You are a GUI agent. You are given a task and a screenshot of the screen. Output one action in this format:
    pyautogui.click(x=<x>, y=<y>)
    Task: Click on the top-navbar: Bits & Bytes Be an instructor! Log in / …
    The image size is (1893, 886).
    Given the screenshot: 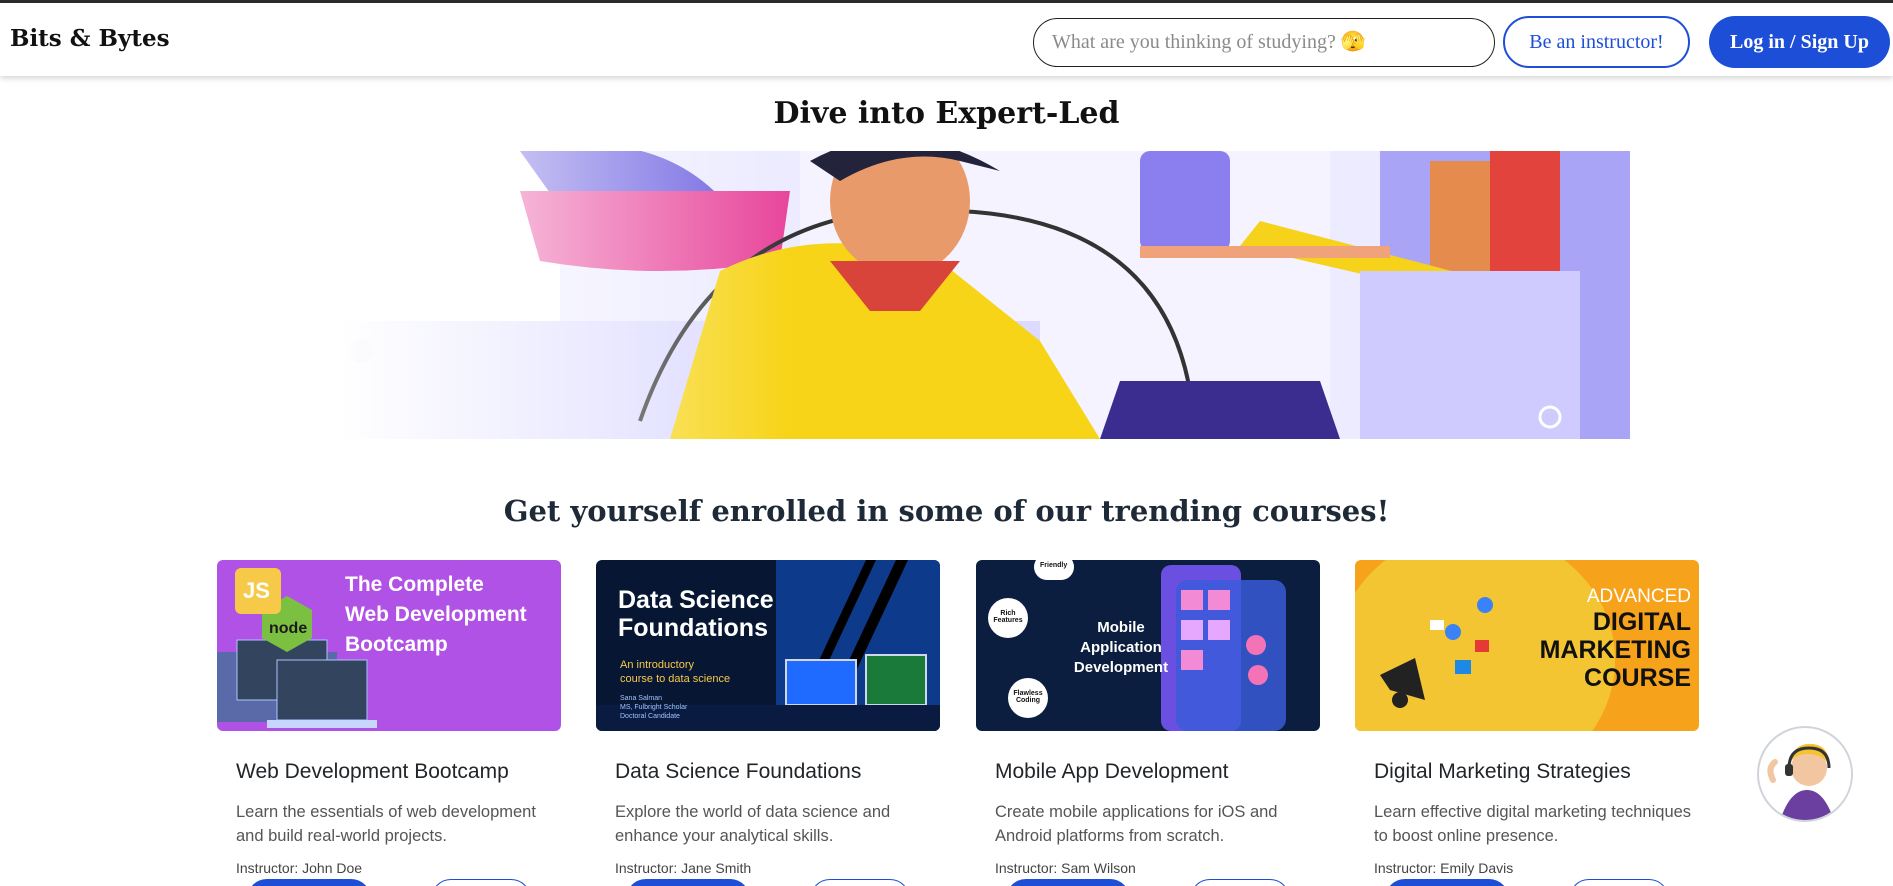 What is the action you would take?
    pyautogui.click(x=946, y=38)
    